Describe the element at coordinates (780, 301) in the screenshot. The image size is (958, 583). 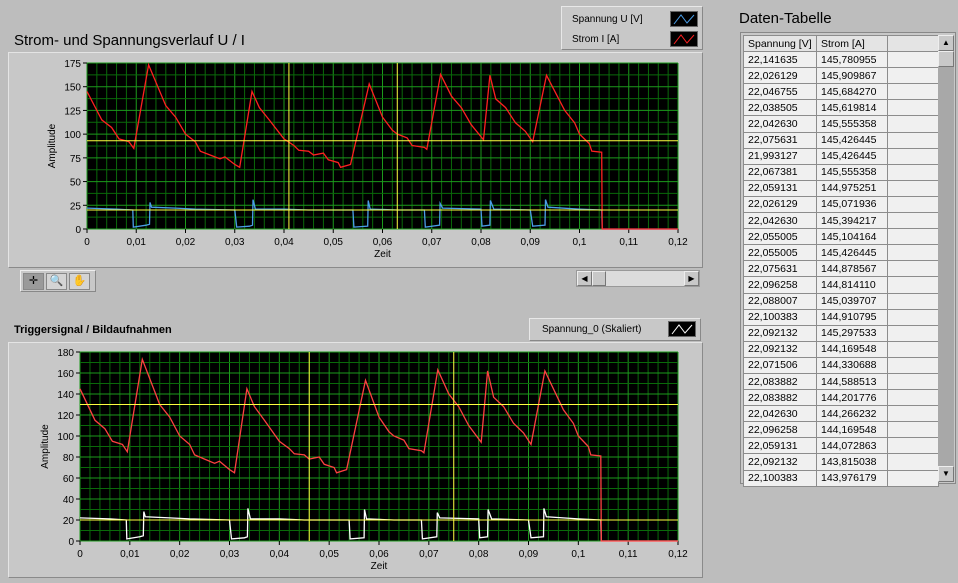
I see `table-cell: 22,088007` at that location.